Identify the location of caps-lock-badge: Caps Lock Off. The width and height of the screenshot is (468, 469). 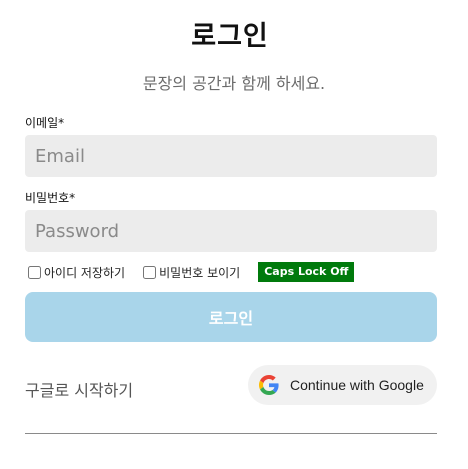
(306, 272).